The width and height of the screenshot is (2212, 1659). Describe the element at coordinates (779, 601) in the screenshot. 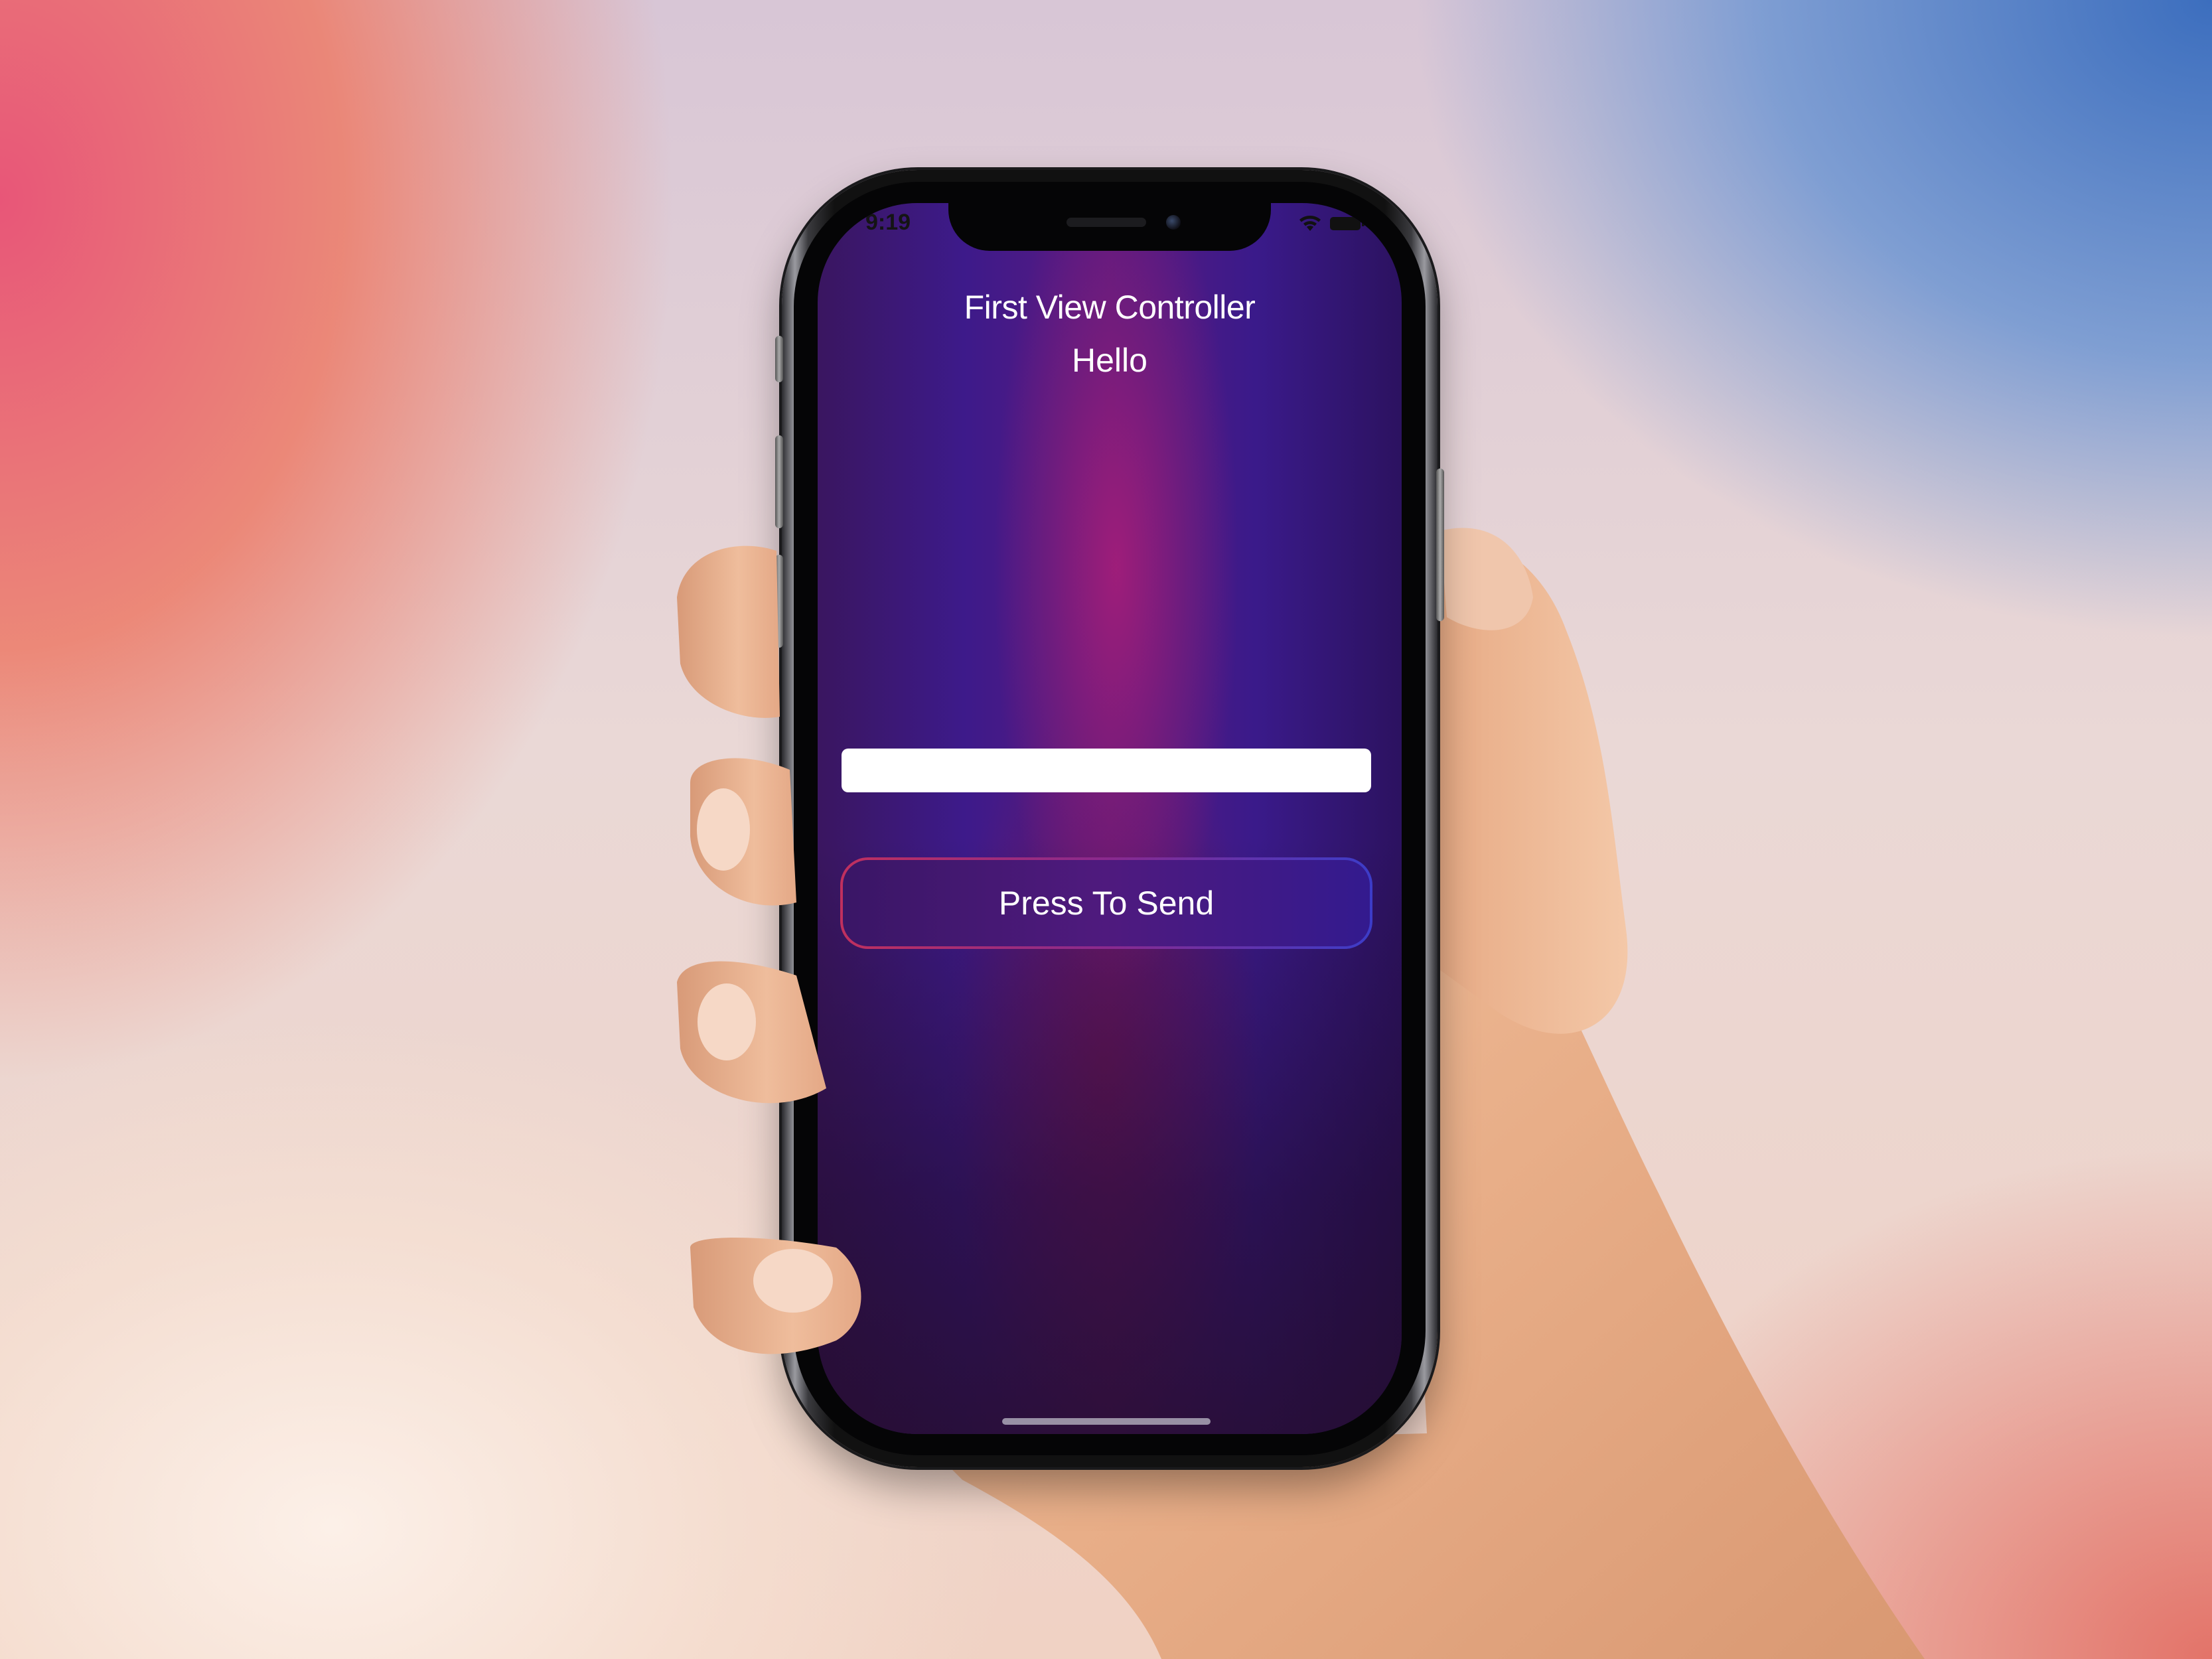

I see `volume-down-button` at that location.